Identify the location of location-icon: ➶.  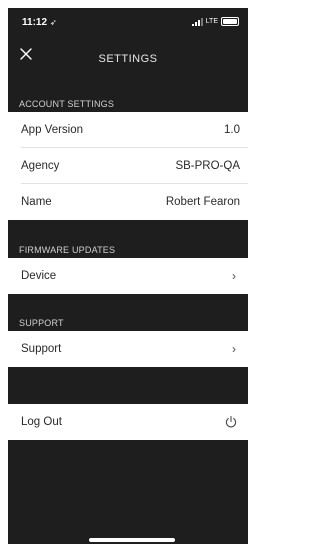
(53, 22).